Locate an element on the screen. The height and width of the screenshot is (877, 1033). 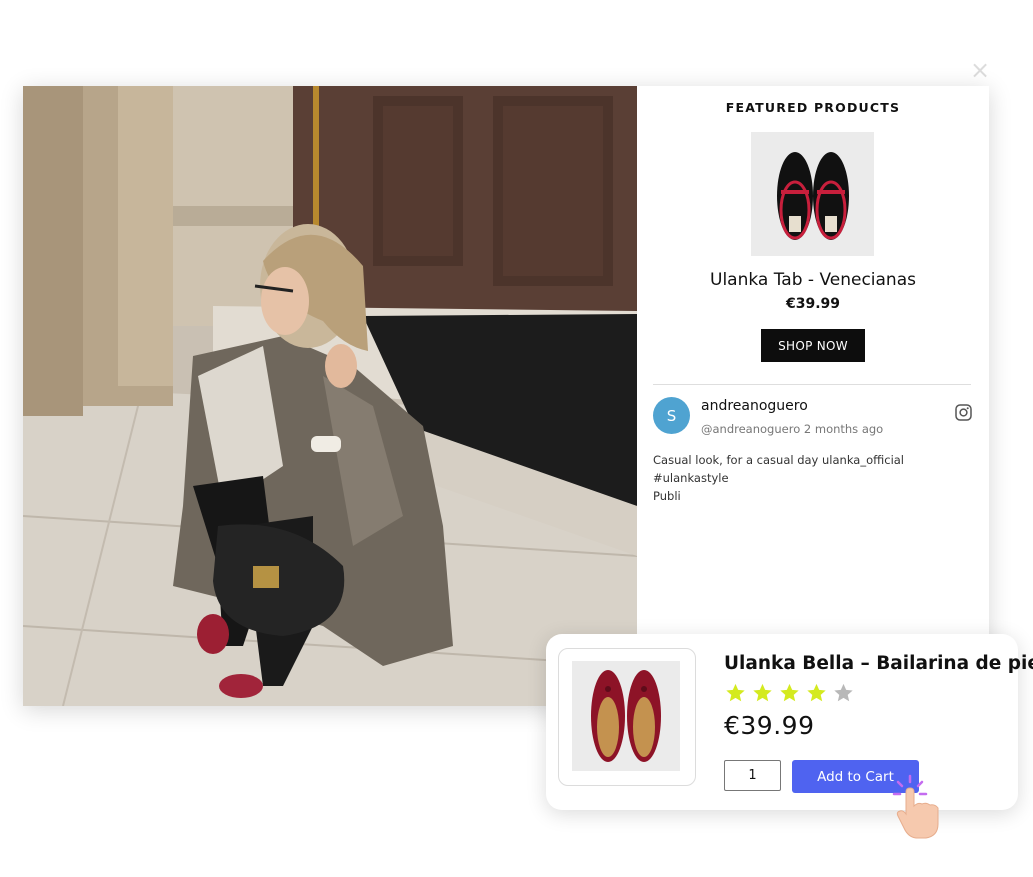
featured-product-price: €39.99 is located at coordinates (813, 304).